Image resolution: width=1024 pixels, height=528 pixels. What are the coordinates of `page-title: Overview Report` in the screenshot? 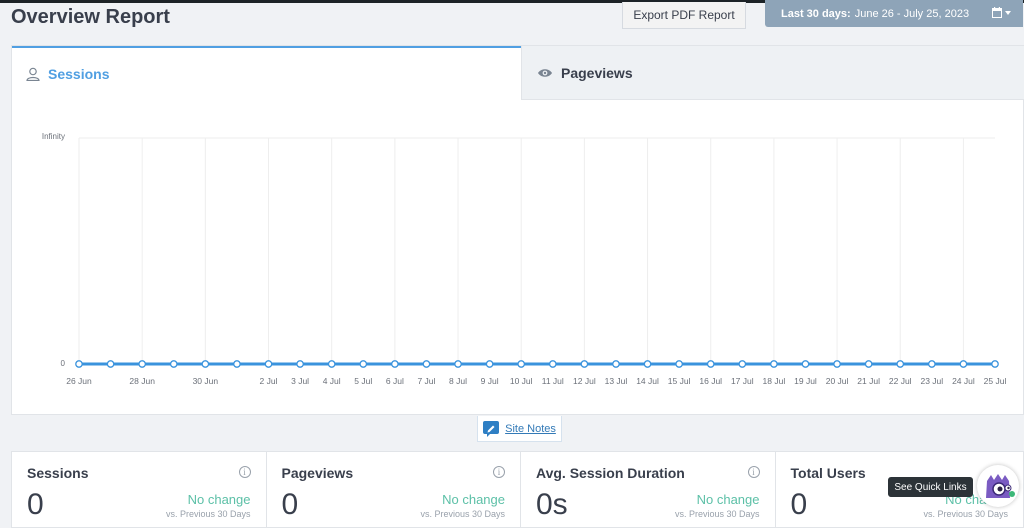 It's located at (90, 17).